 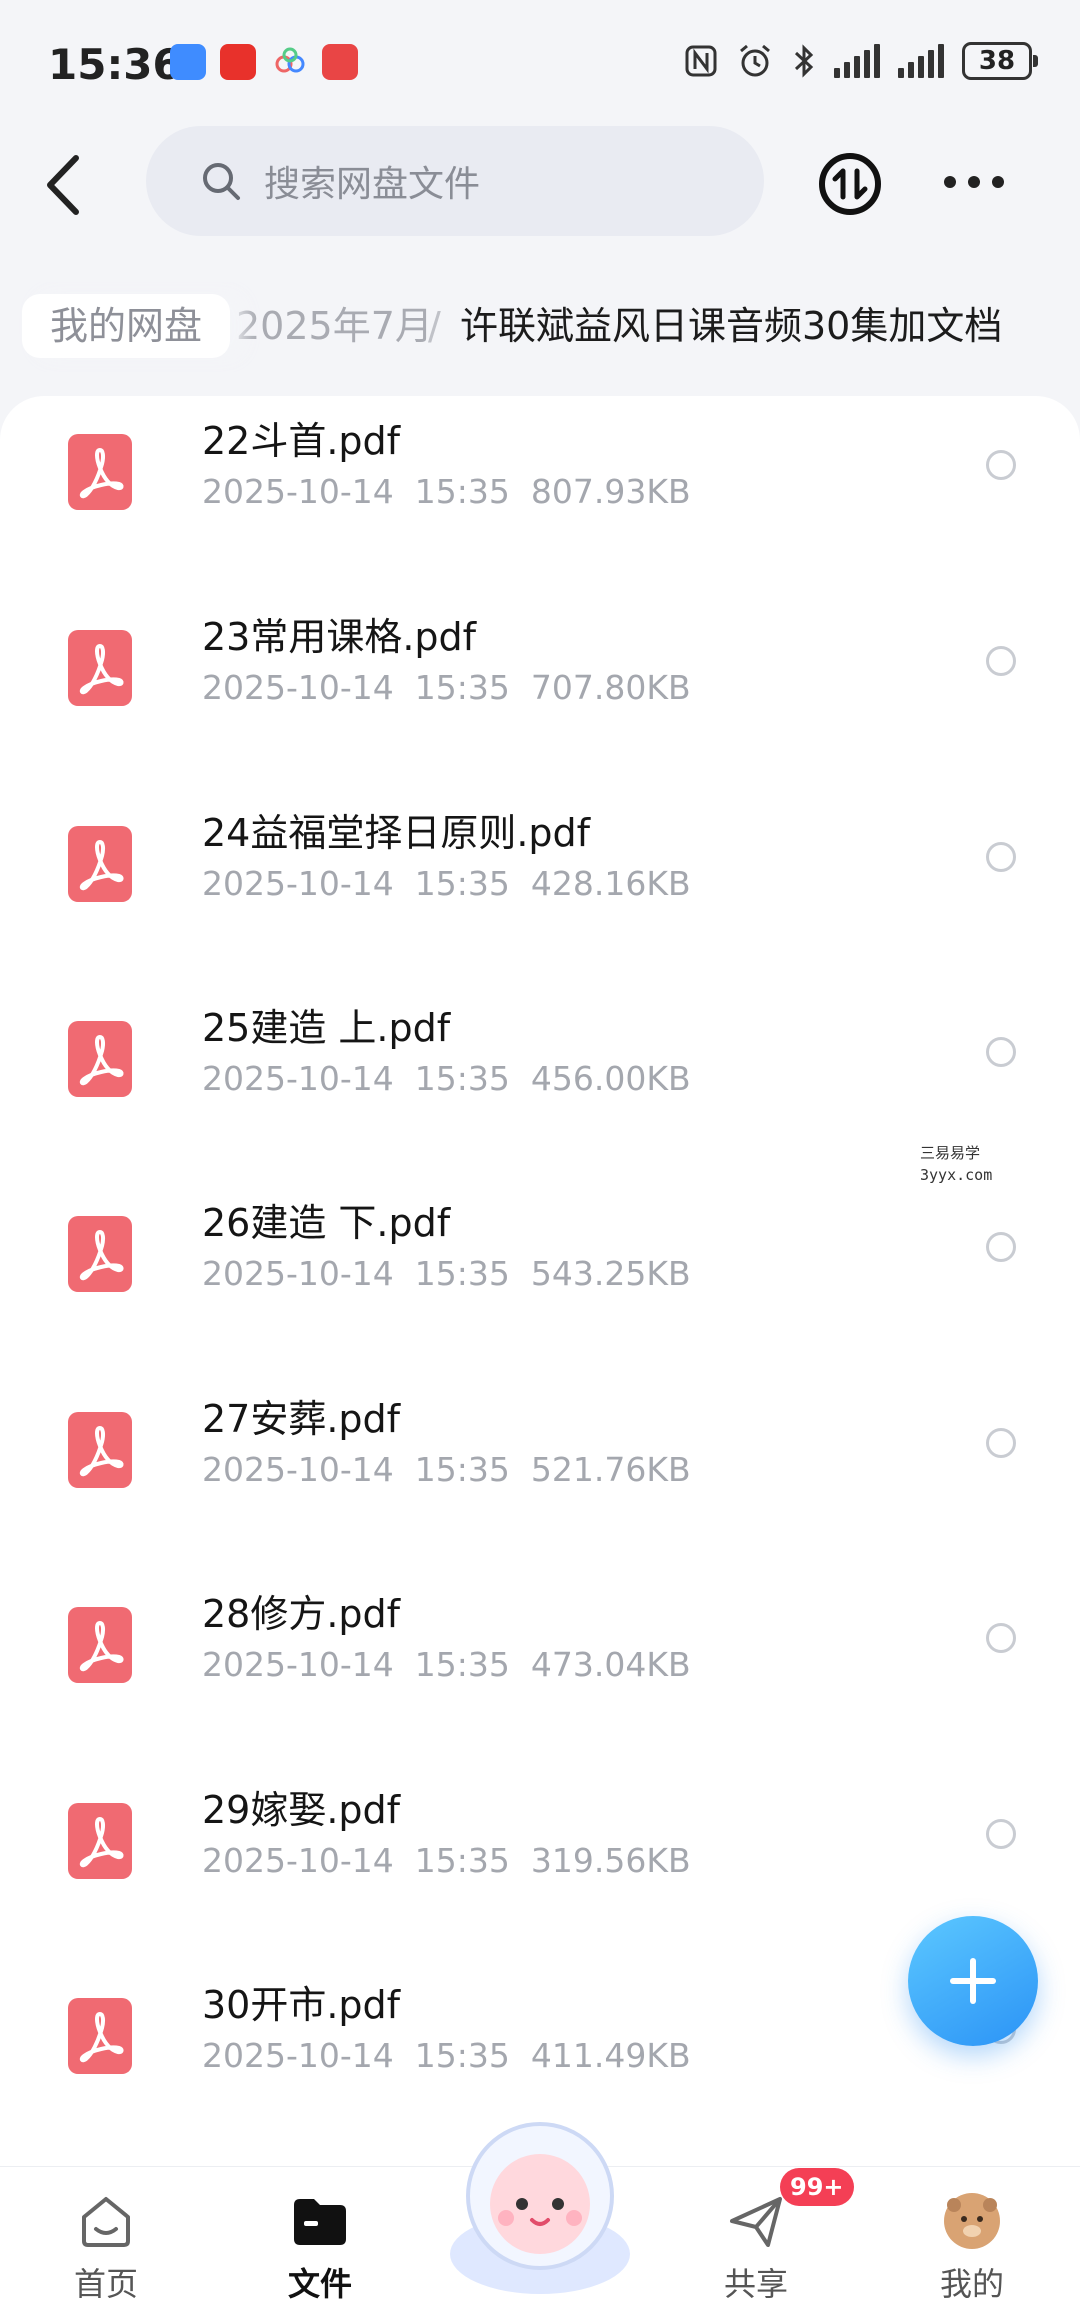 I want to click on file-meta: 2025-10-14 15:35 473.04KB, so click(x=446, y=1664).